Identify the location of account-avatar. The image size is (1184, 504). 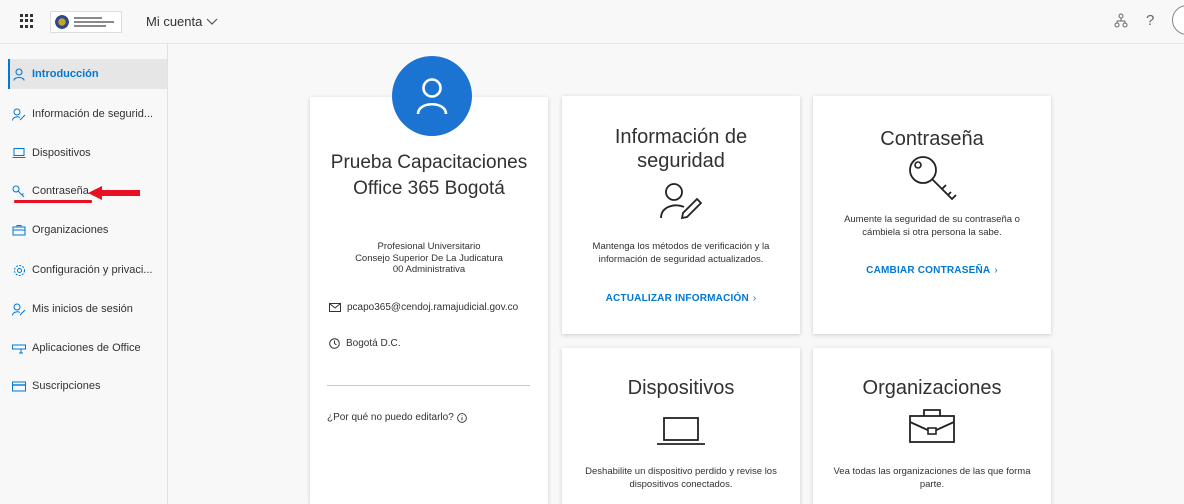
(1178, 20).